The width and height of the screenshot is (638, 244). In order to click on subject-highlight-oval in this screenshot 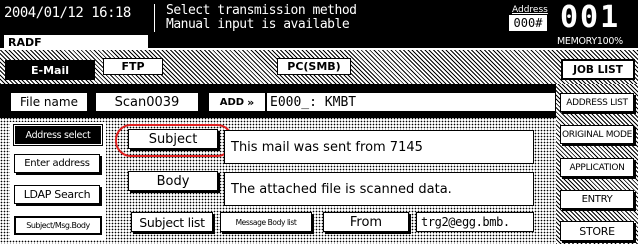, I will do `click(174, 140)`.